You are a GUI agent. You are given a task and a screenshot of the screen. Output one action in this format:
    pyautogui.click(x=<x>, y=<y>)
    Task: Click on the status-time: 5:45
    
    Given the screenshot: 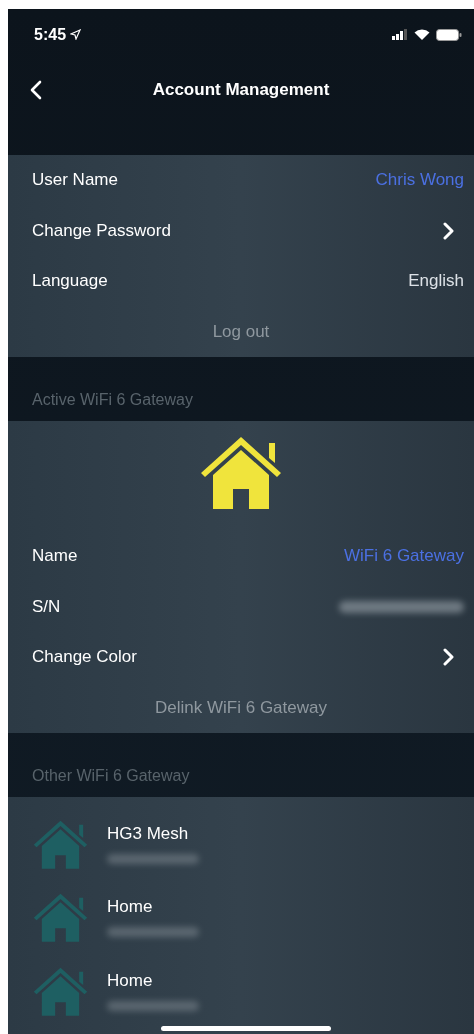 What is the action you would take?
    pyautogui.click(x=50, y=34)
    